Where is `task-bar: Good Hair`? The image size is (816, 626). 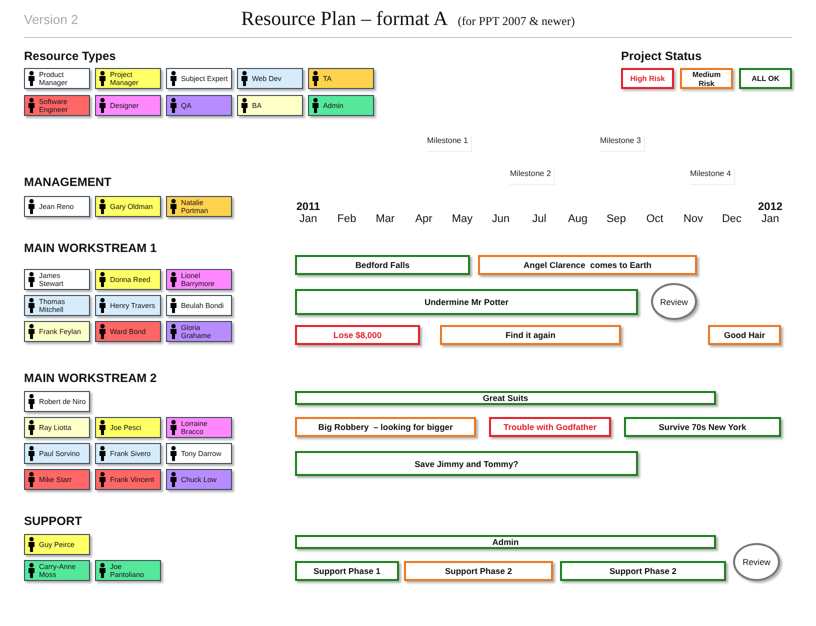 task-bar: Good Hair is located at coordinates (744, 335).